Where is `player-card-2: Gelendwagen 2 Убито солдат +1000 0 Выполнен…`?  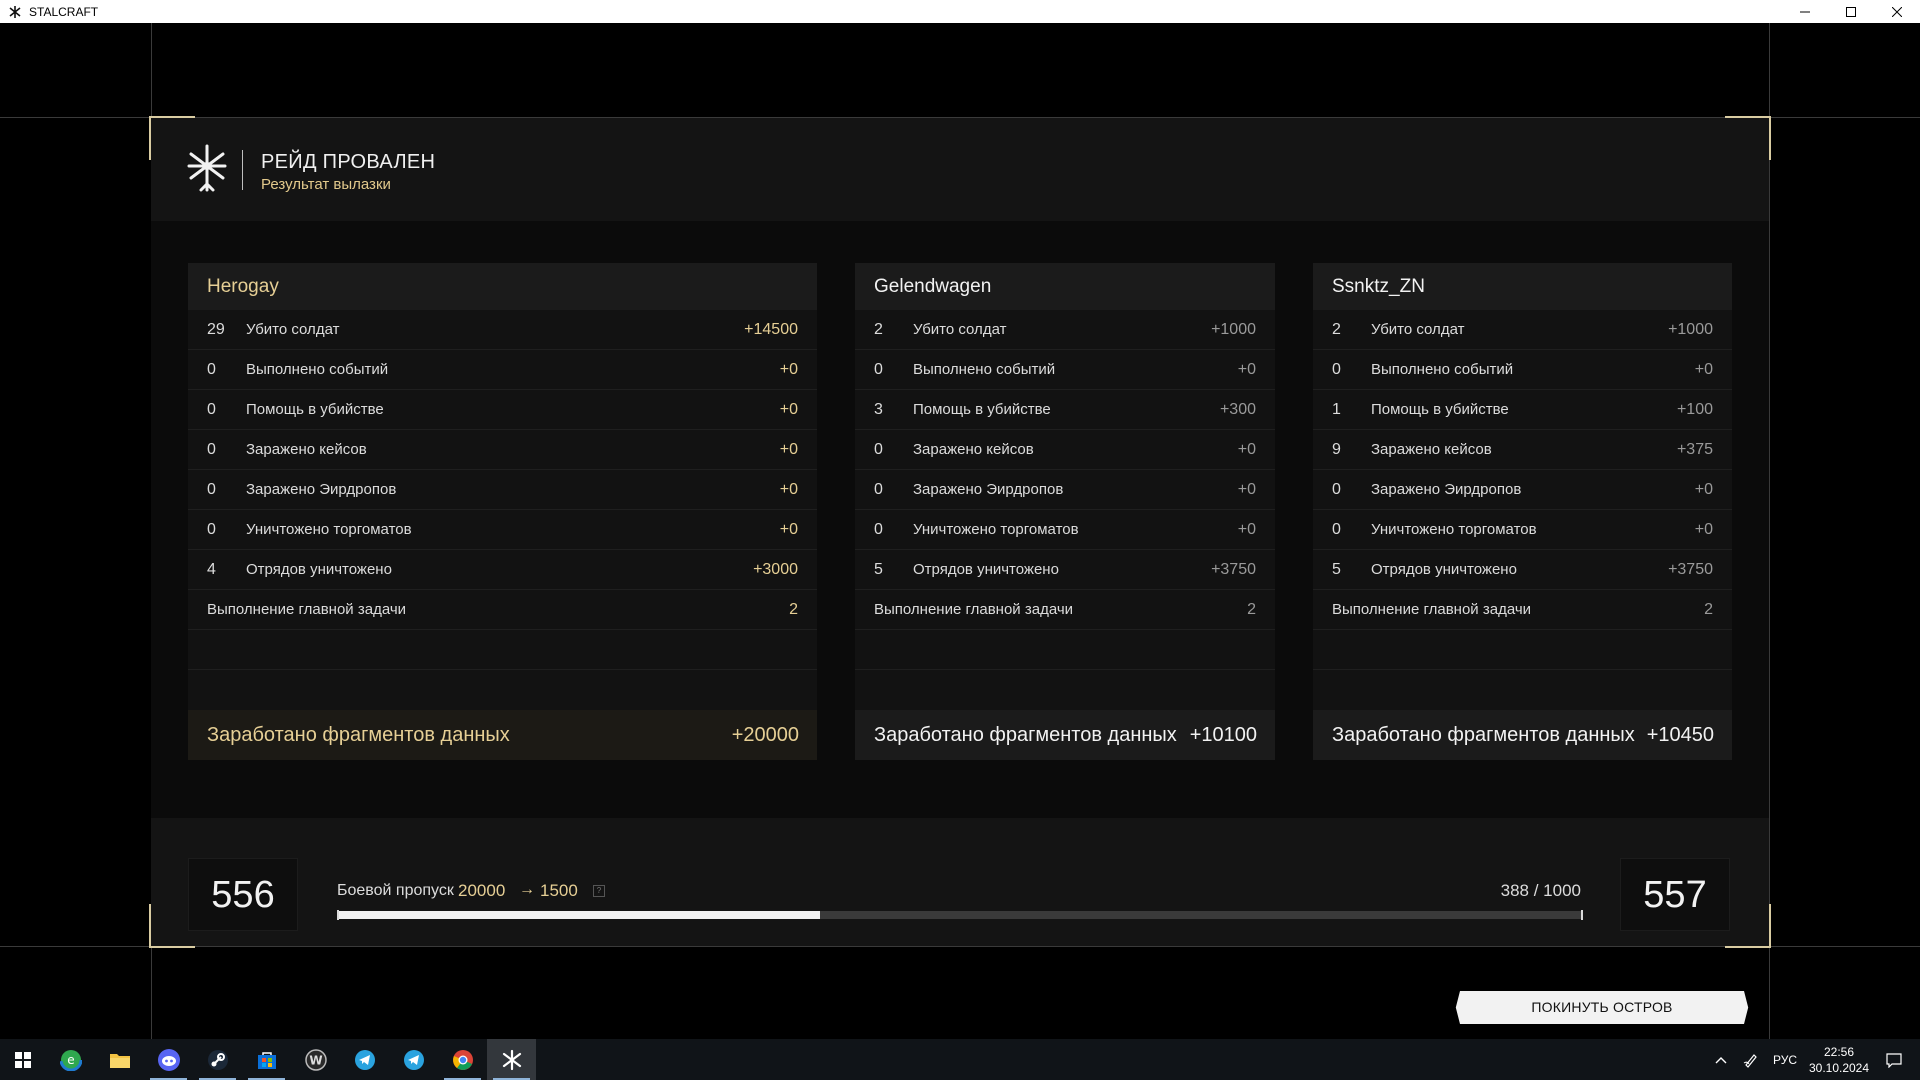 player-card-2: Gelendwagen 2 Убито солдат +1000 0 Выполнен… is located at coordinates (1065, 511).